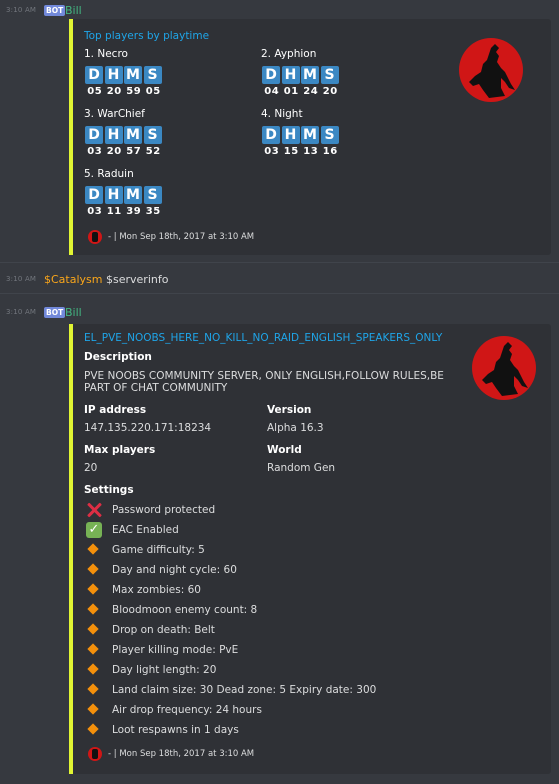 The height and width of the screenshot is (784, 559). Describe the element at coordinates (145, 550) in the screenshot. I see `setting-item: Game difficulty: 5` at that location.